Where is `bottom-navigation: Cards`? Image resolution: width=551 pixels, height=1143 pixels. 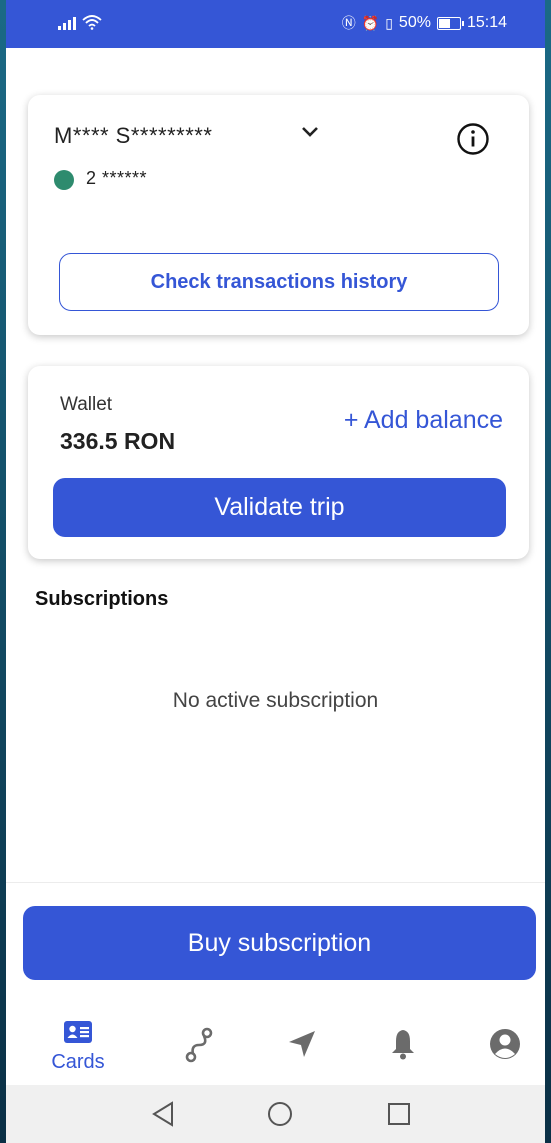 bottom-navigation: Cards is located at coordinates (275, 1043).